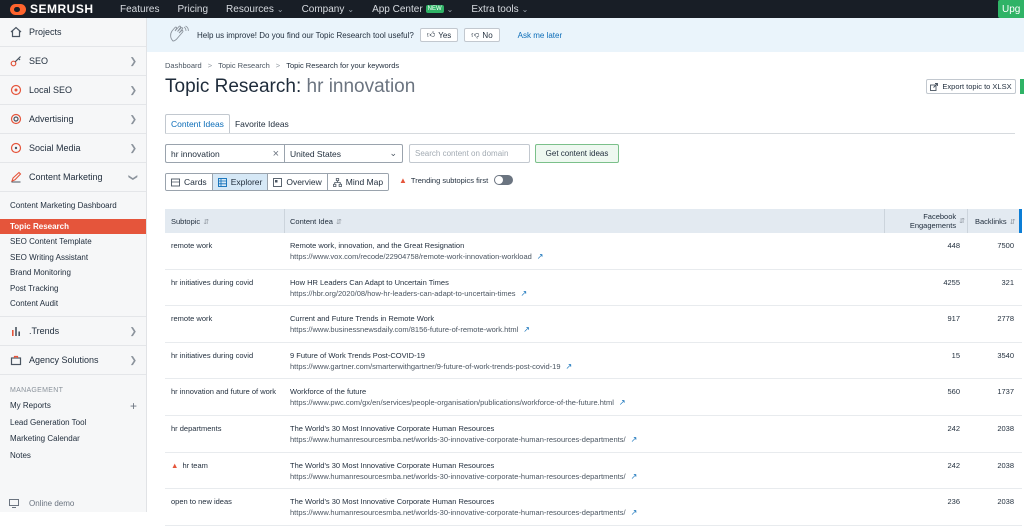 This screenshot has height=526, width=1024. I want to click on header-subtopic: Subtopic ⇵, so click(190, 221).